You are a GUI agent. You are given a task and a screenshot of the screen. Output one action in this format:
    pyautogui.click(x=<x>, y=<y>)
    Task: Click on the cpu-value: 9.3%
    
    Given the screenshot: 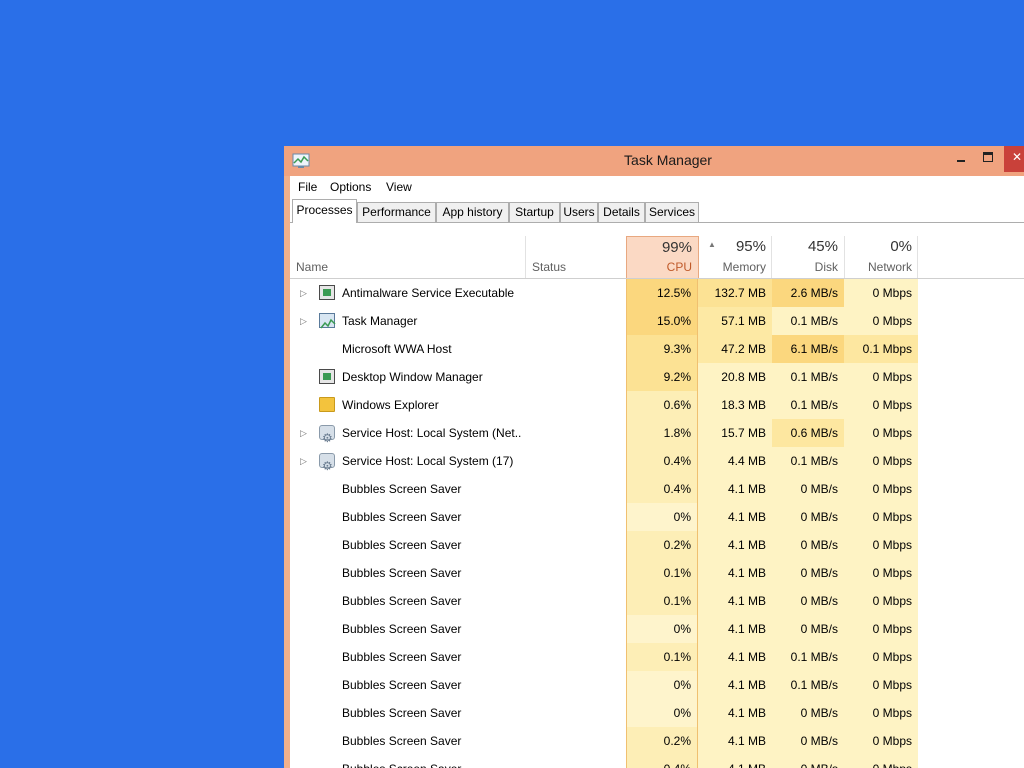 What is the action you would take?
    pyautogui.click(x=662, y=349)
    